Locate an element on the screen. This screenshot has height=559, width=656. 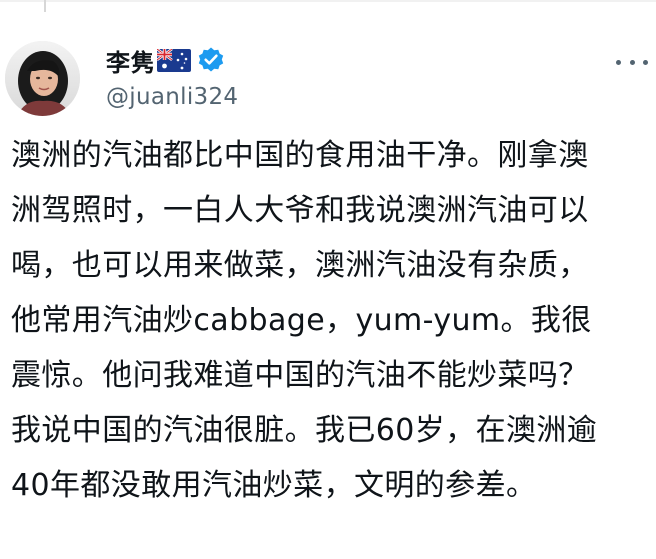
author-name-row: 李隽 is located at coordinates (165, 60).